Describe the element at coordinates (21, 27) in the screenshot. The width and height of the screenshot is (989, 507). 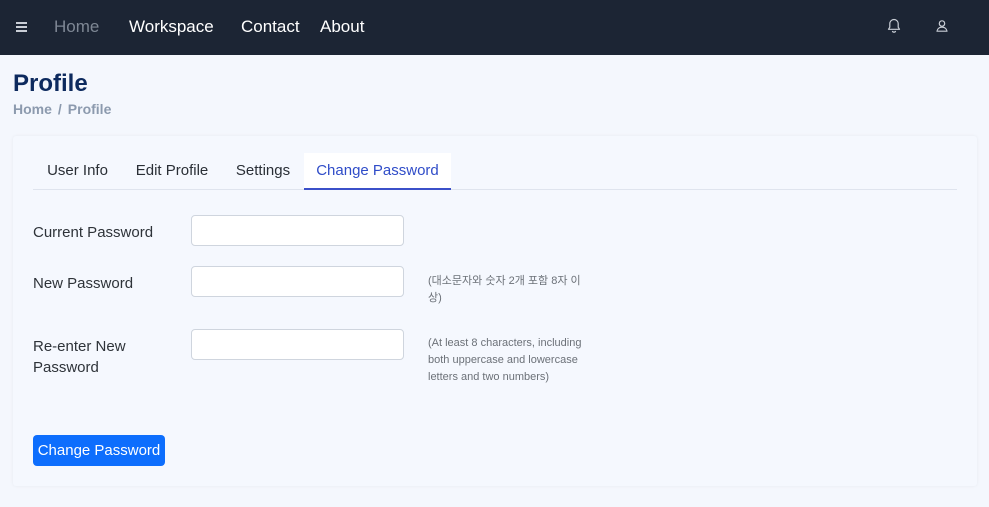
I see `menu-icon` at that location.